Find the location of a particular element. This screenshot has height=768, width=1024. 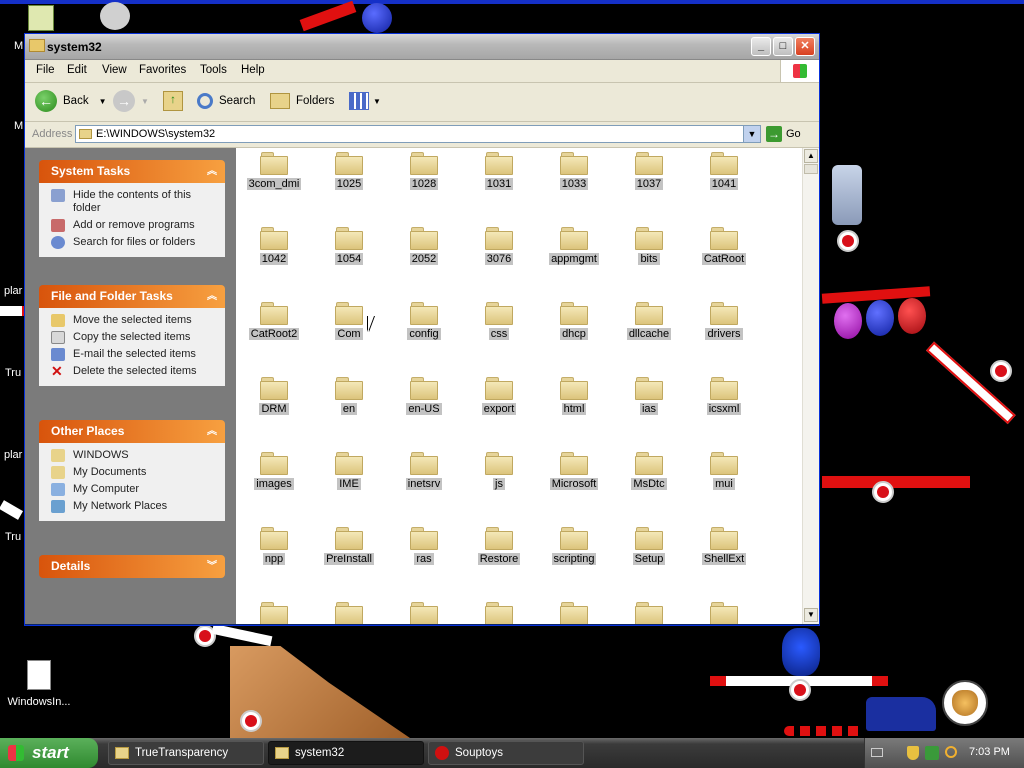

desktop-icon-top-left is located at coordinates (41, 18).